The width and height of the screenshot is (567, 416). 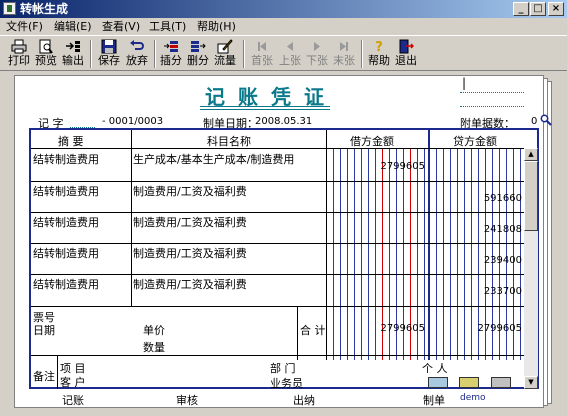 I want to click on memo-icon, so click(x=469, y=382).